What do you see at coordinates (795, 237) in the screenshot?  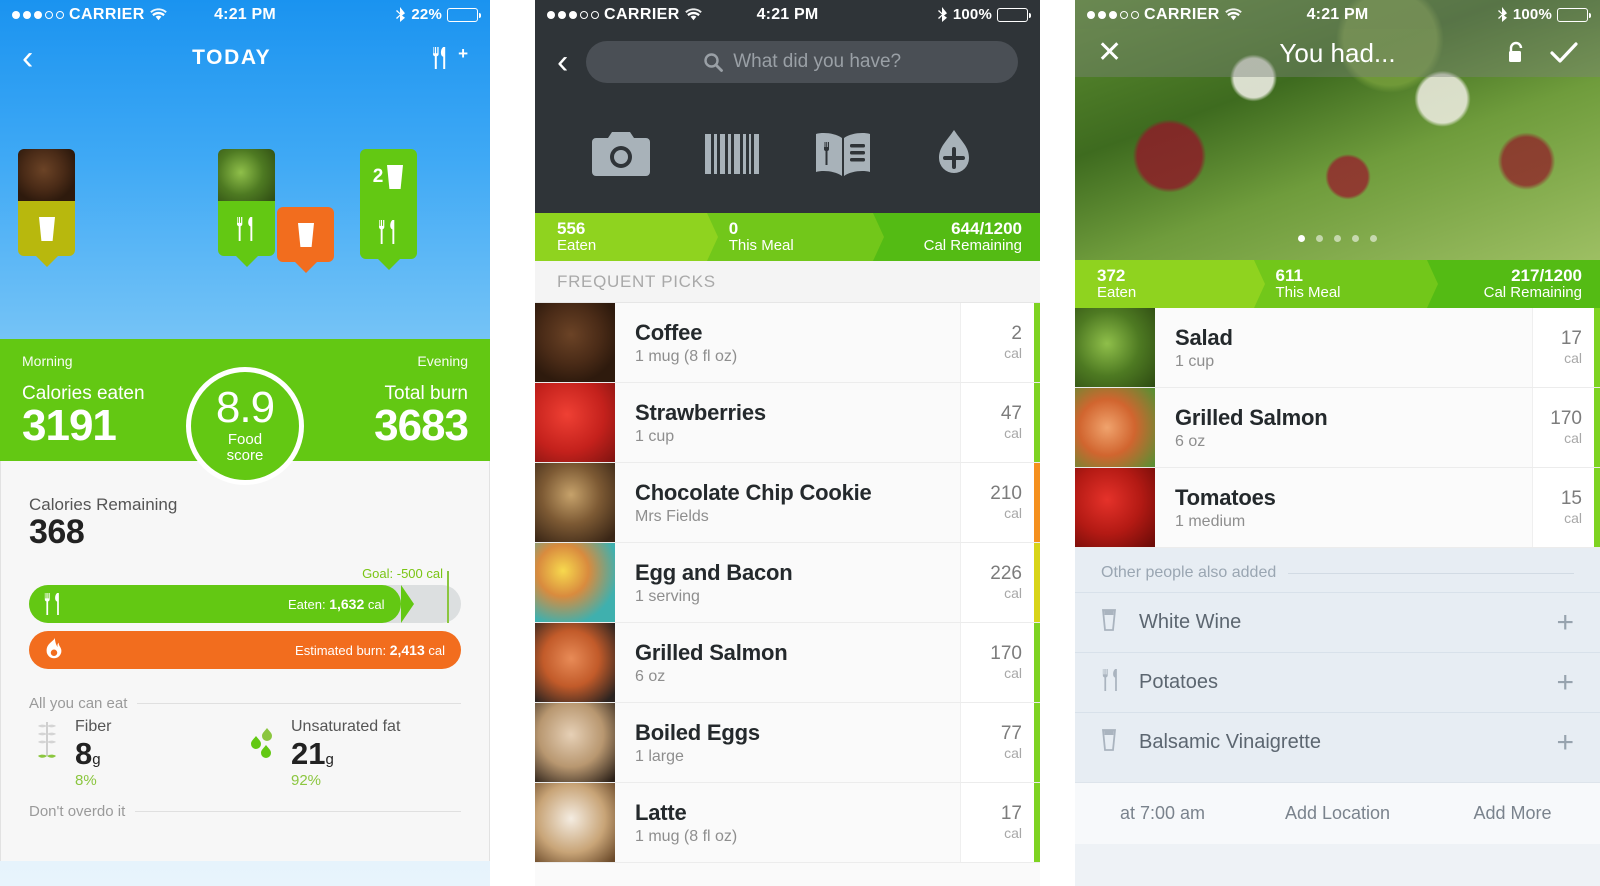 I see `calbar-this-meal: 0 This Meal` at bounding box center [795, 237].